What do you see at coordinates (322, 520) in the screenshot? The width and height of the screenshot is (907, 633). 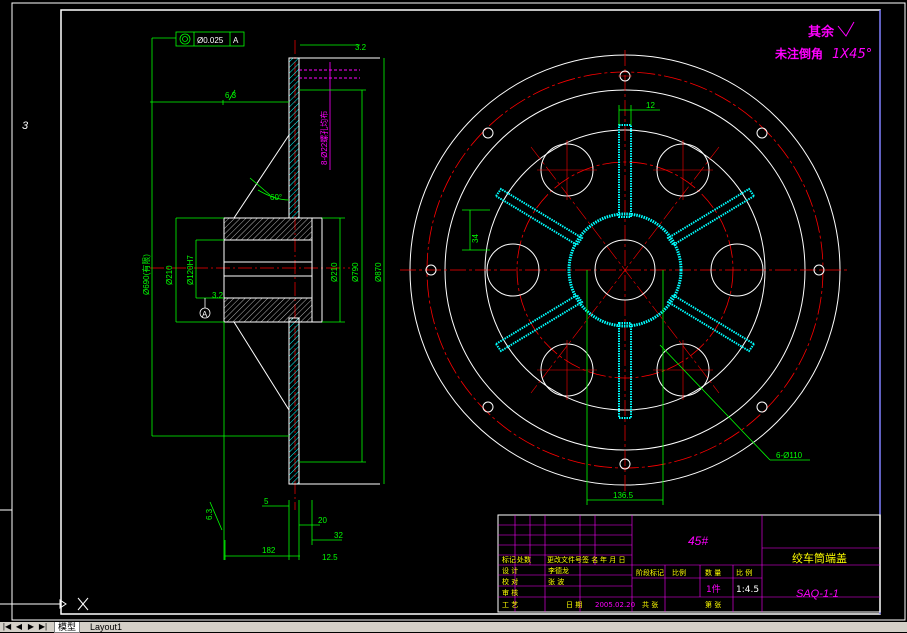 I see `dim-20: 20` at bounding box center [322, 520].